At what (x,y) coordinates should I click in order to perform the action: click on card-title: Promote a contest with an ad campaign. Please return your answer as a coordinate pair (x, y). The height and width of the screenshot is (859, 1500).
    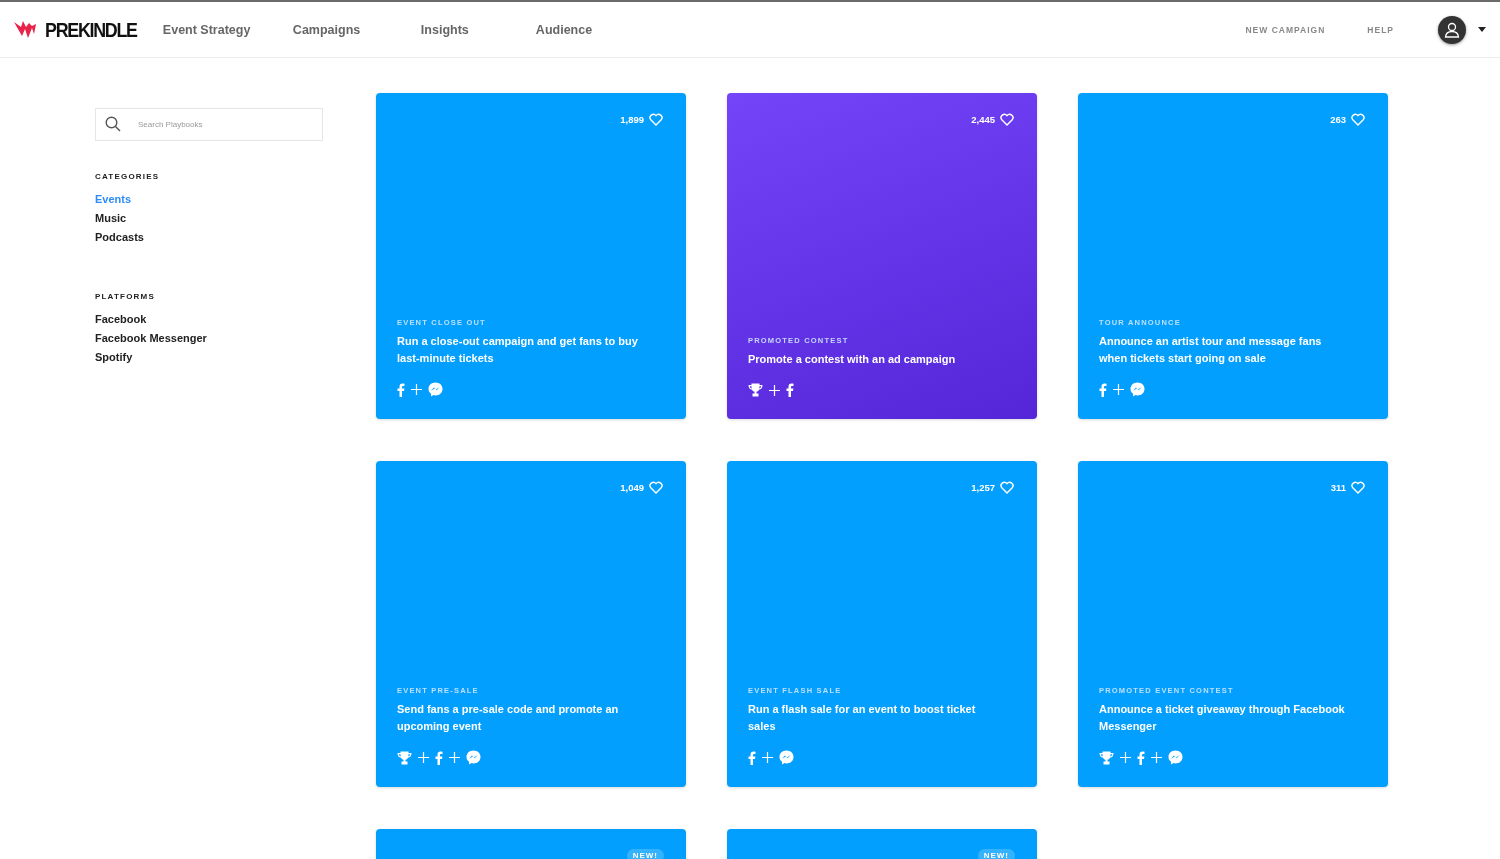
    Looking at the image, I should click on (852, 359).